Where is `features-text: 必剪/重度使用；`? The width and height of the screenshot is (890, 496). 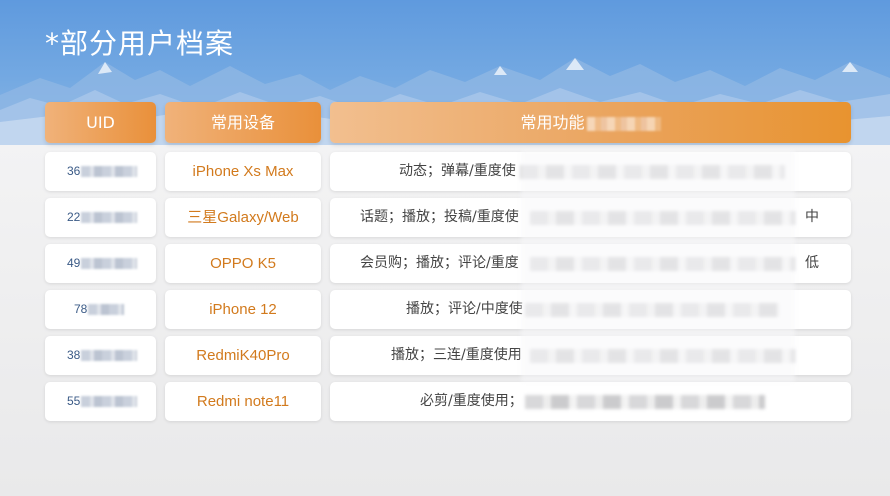 features-text: 必剪/重度使用； is located at coordinates (471, 401).